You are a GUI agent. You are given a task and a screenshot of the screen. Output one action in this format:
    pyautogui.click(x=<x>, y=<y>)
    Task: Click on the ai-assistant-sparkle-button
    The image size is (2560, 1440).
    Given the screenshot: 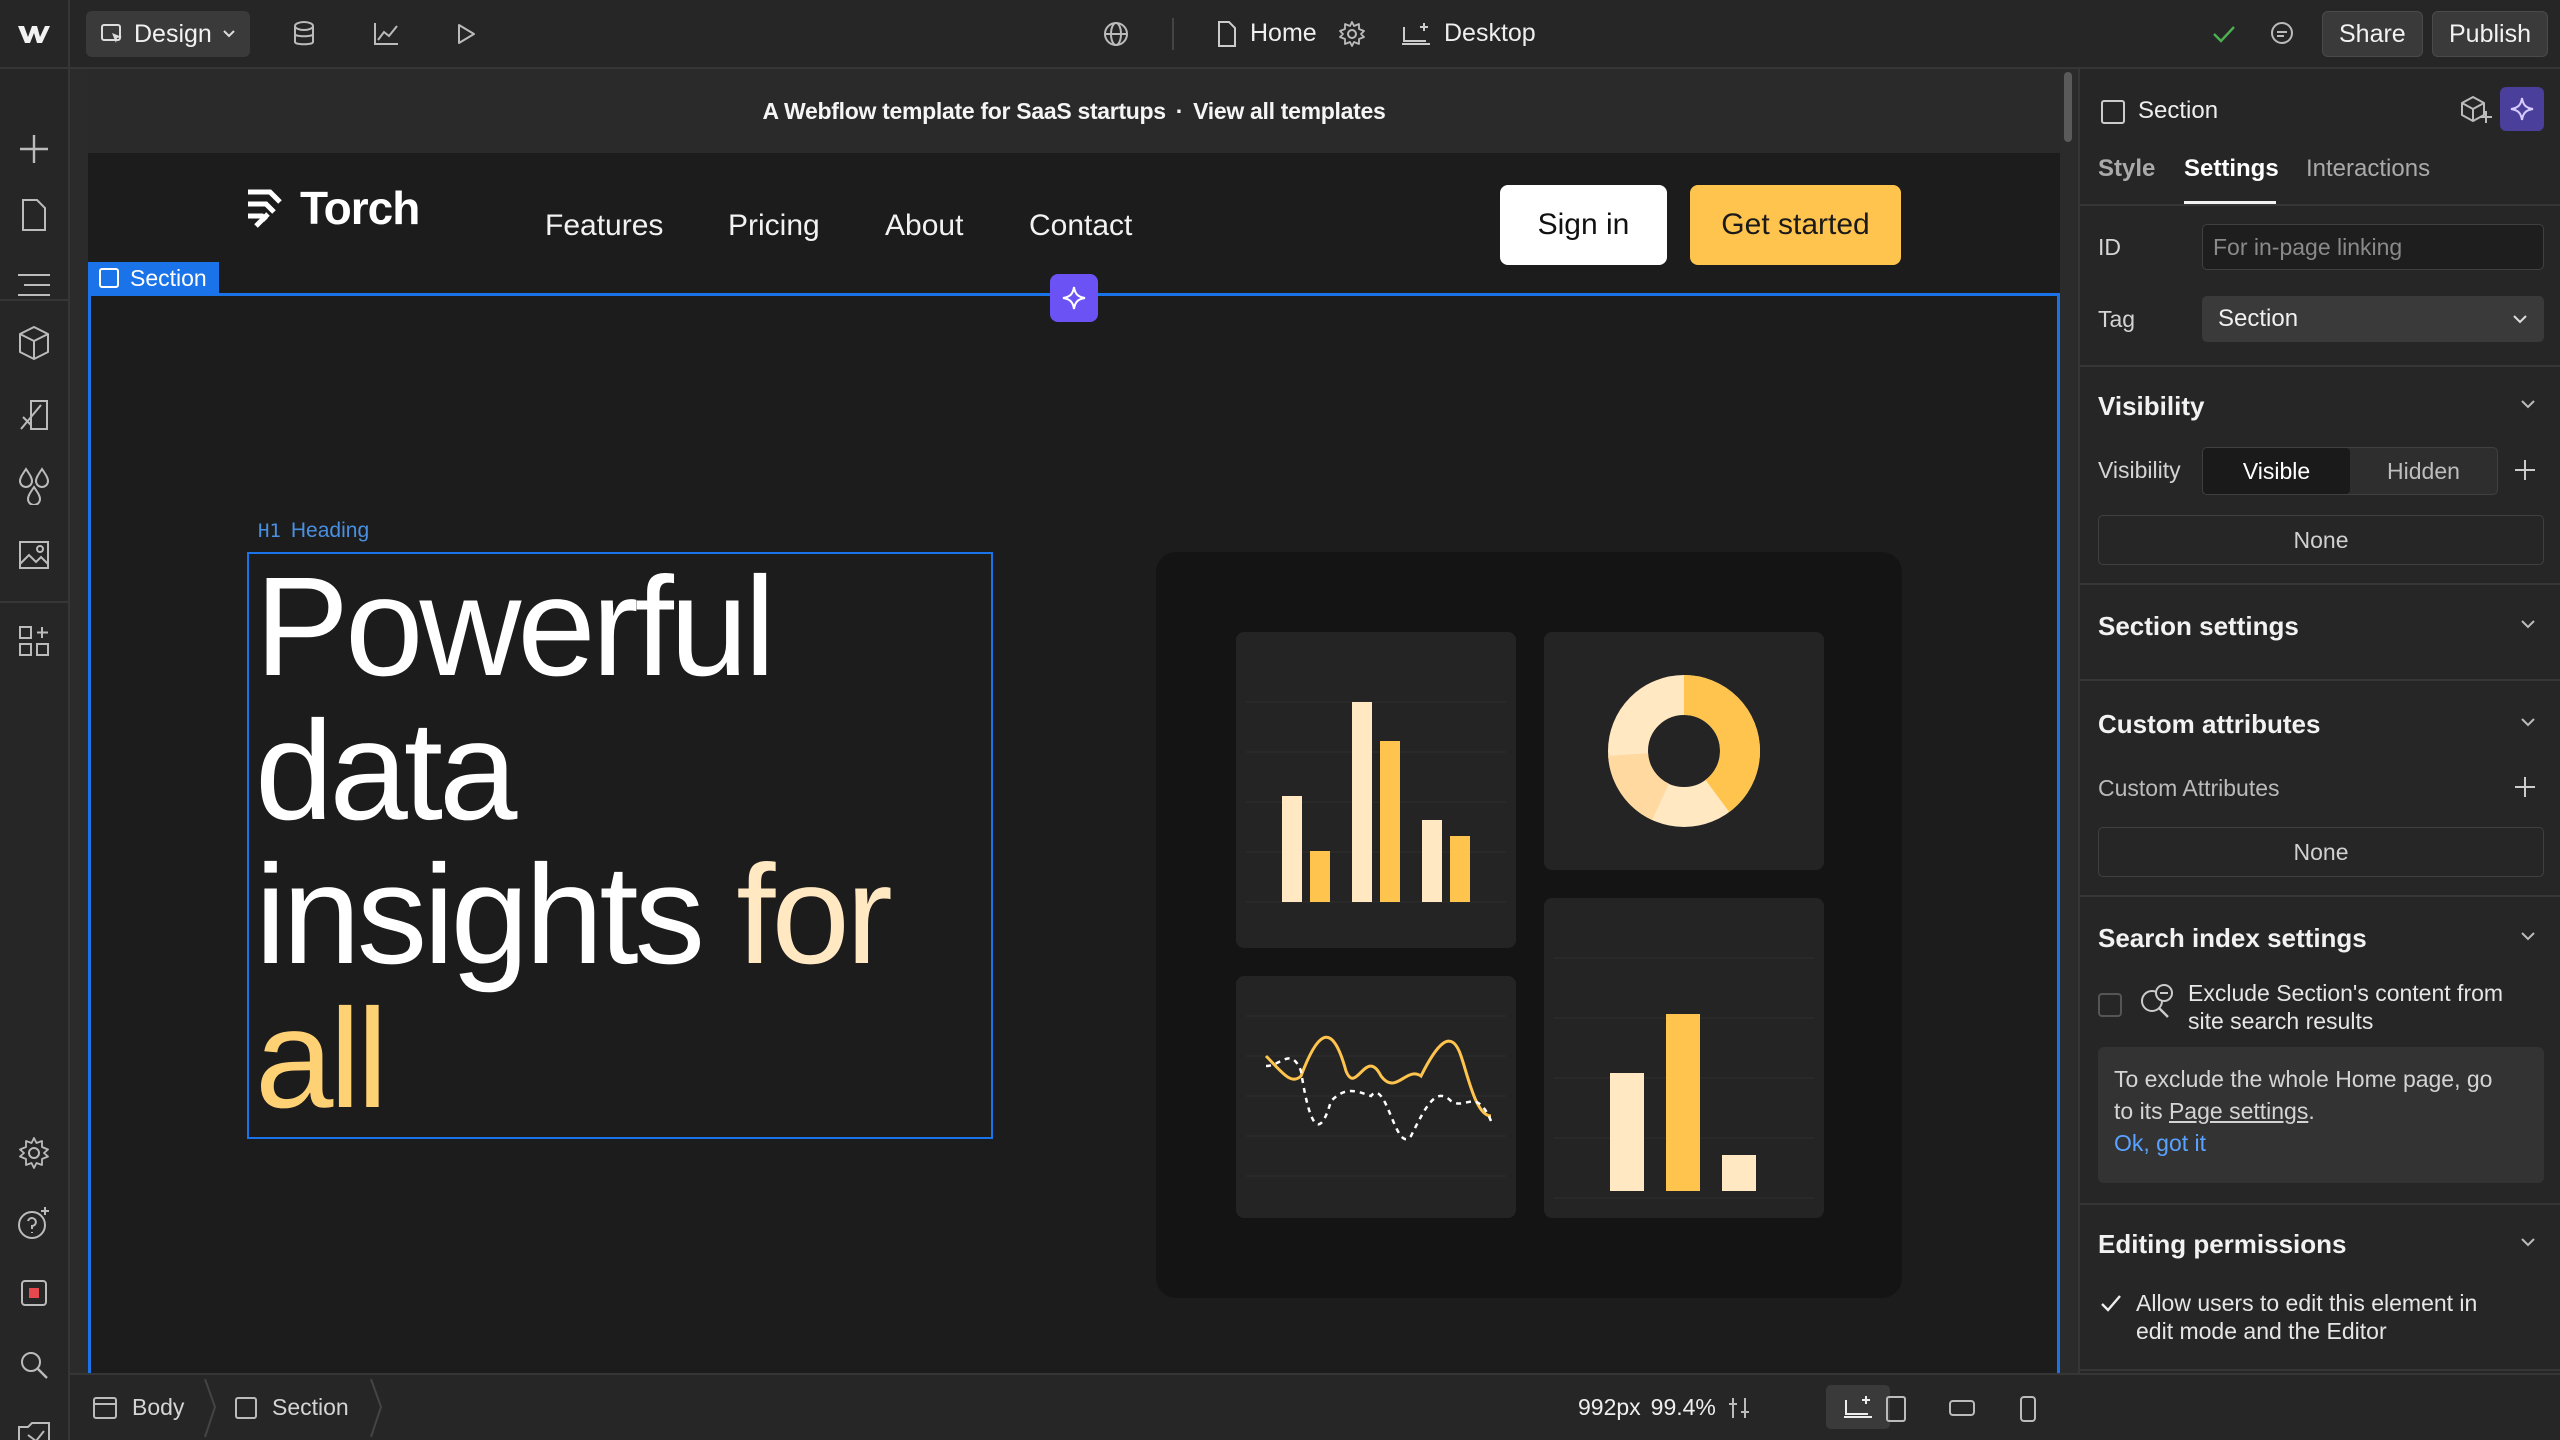 What is the action you would take?
    pyautogui.click(x=1074, y=298)
    